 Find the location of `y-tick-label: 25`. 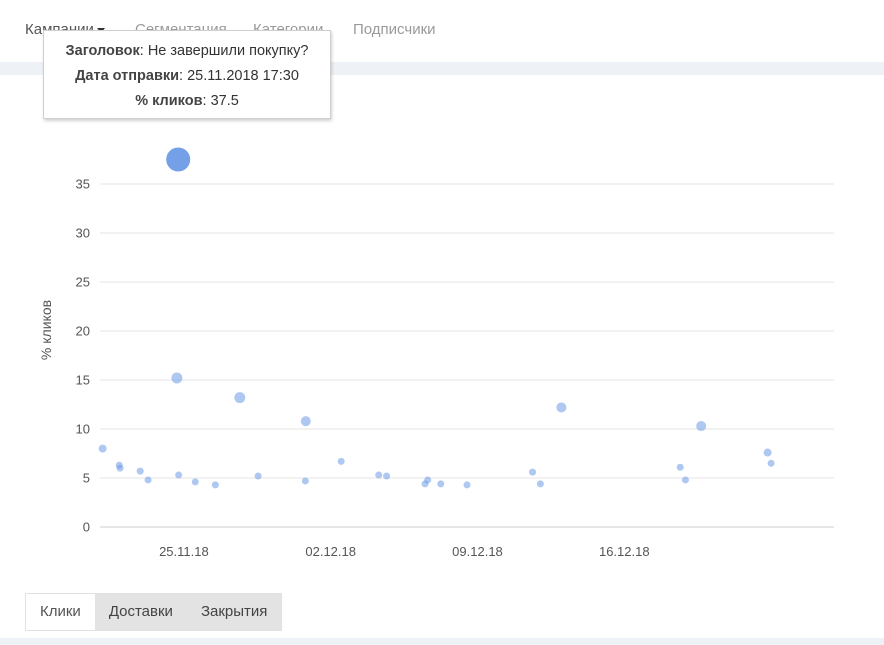

y-tick-label: 25 is located at coordinates (83, 282).